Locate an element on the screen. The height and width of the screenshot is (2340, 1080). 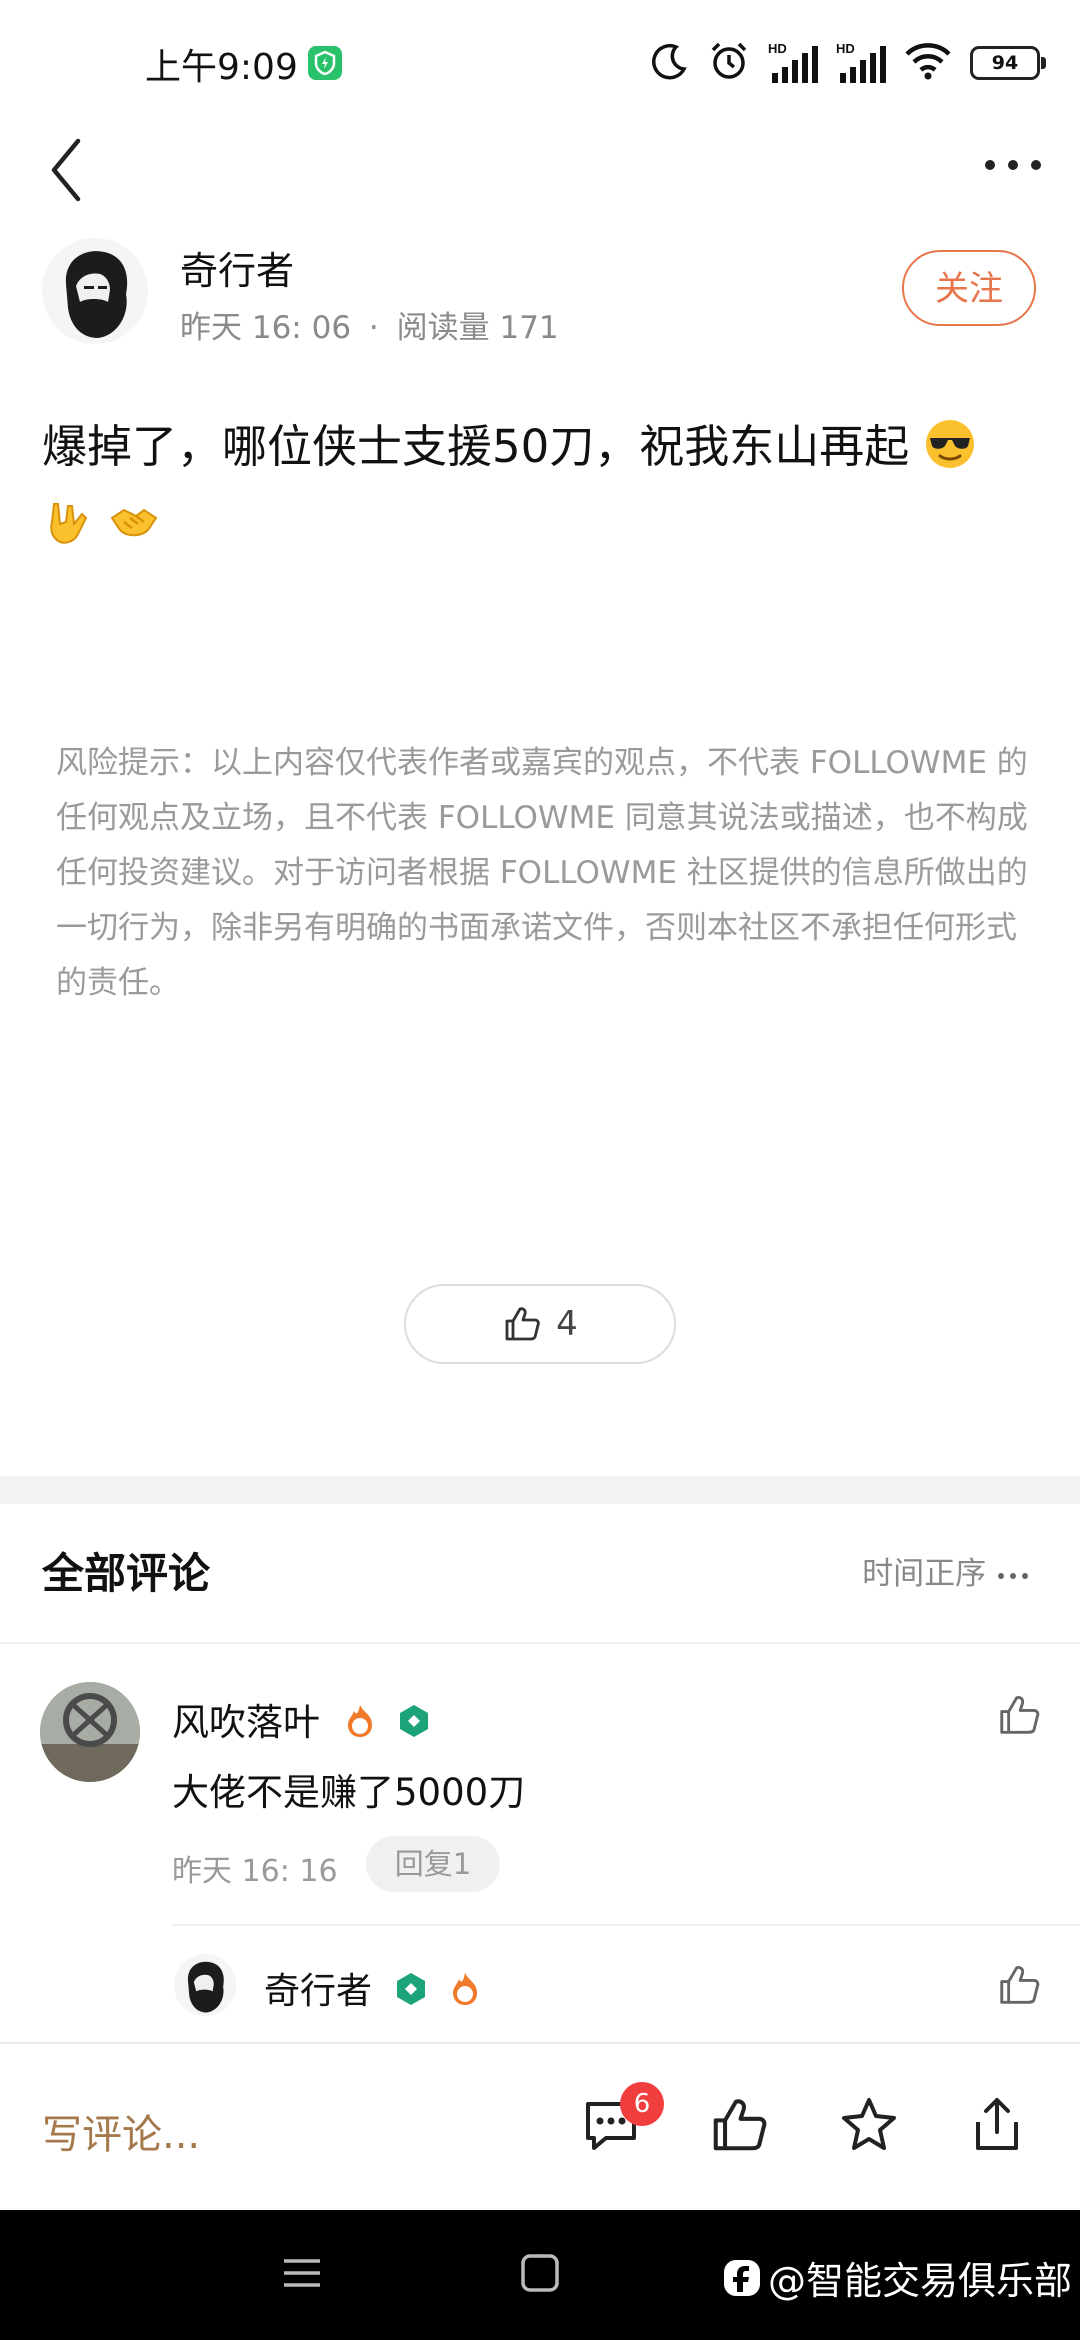
commenter-avatar is located at coordinates (90, 1732).